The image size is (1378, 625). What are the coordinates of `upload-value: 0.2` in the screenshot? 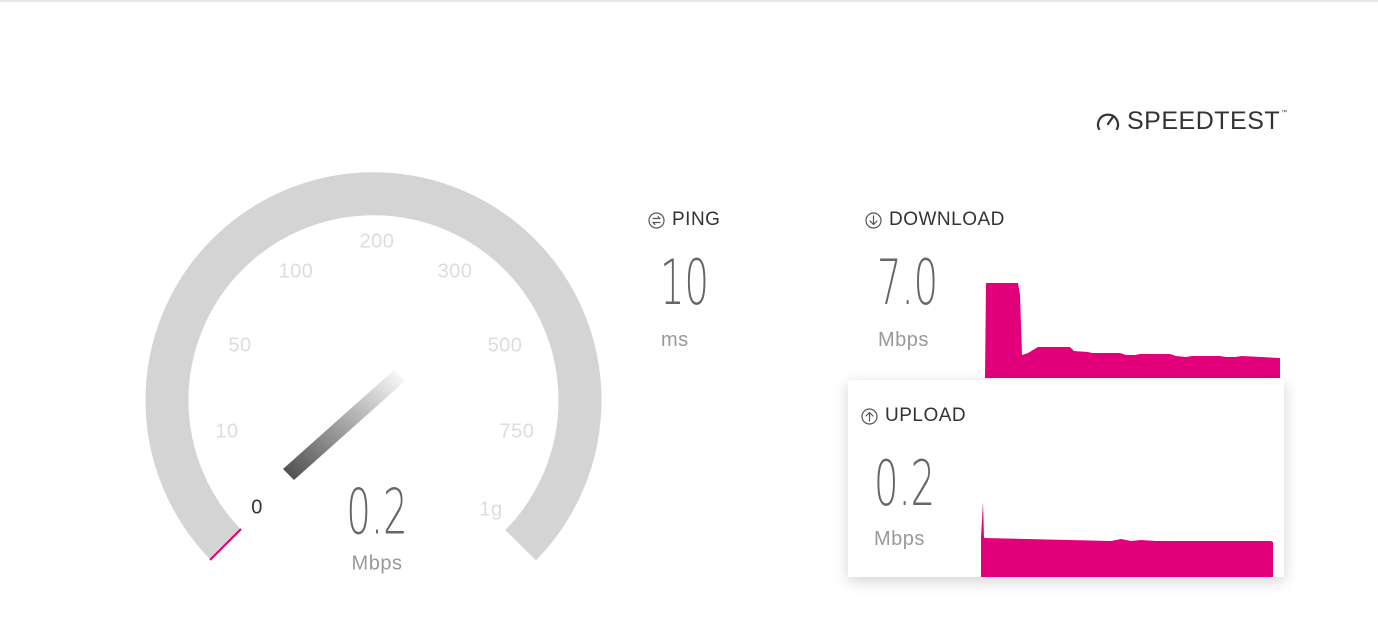 It's located at (905, 483).